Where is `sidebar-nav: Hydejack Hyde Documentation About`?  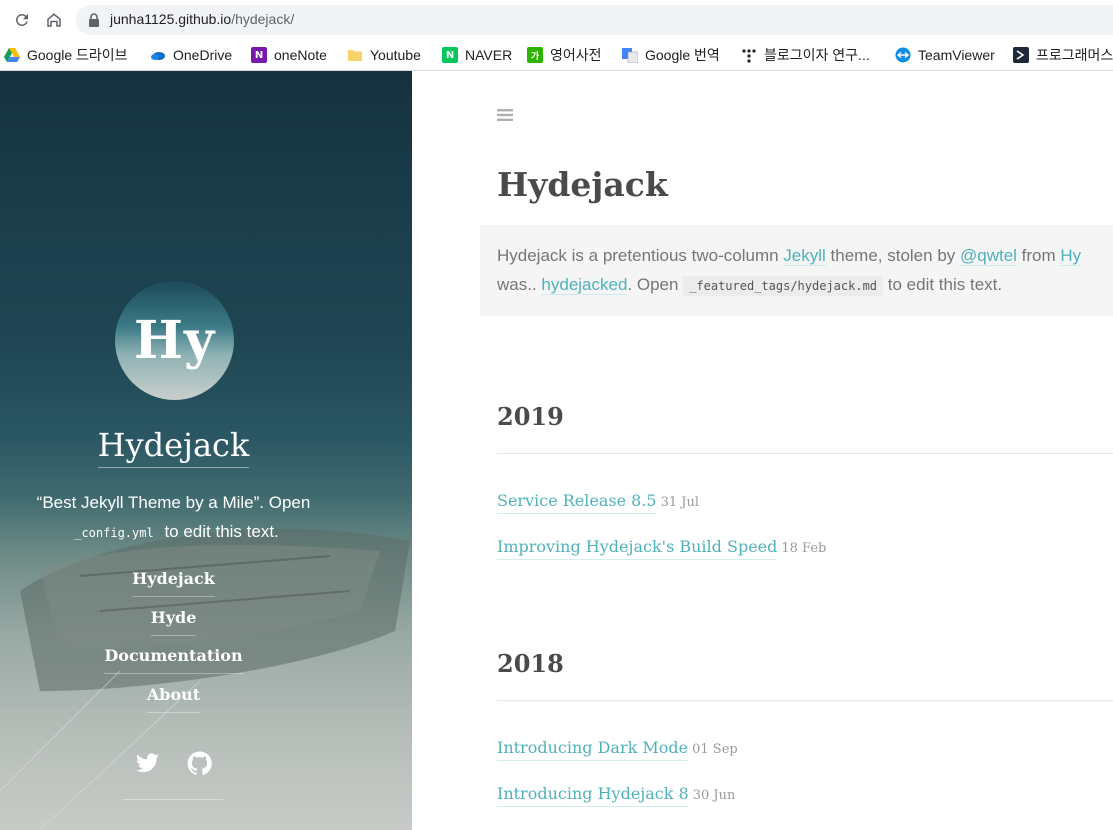
sidebar-nav: Hydejack Hyde Documentation About is located at coordinates (173, 644).